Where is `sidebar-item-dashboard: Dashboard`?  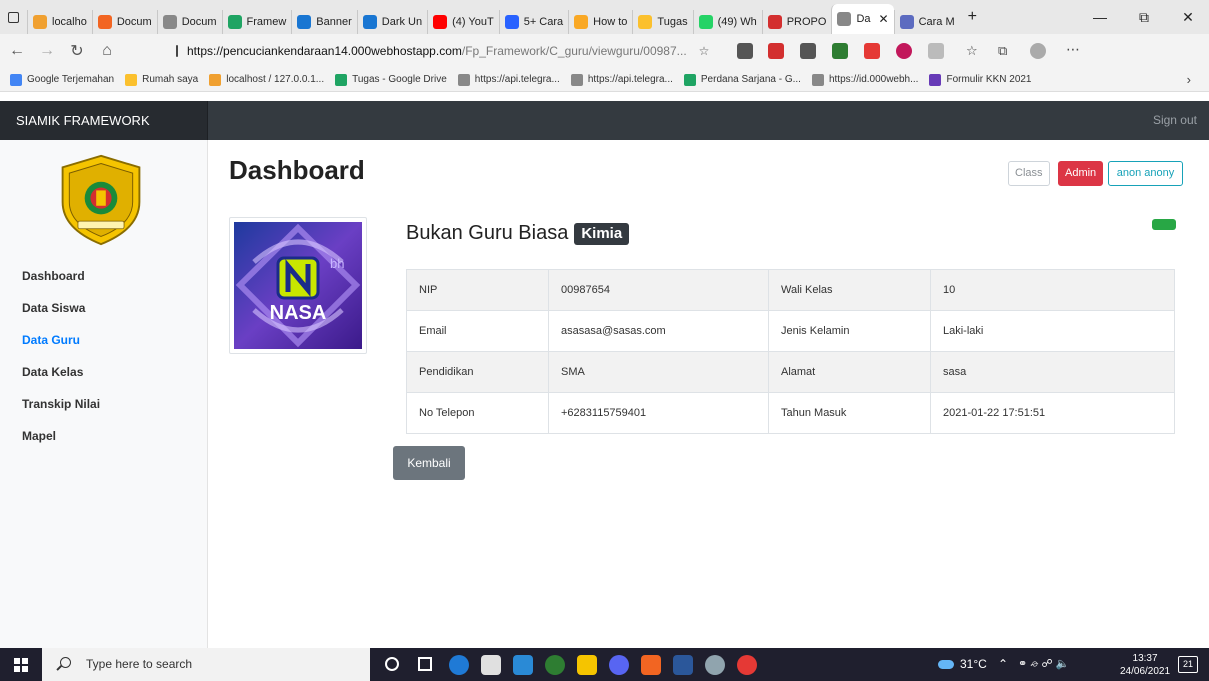
sidebar-item-dashboard: Dashboard is located at coordinates (61, 284).